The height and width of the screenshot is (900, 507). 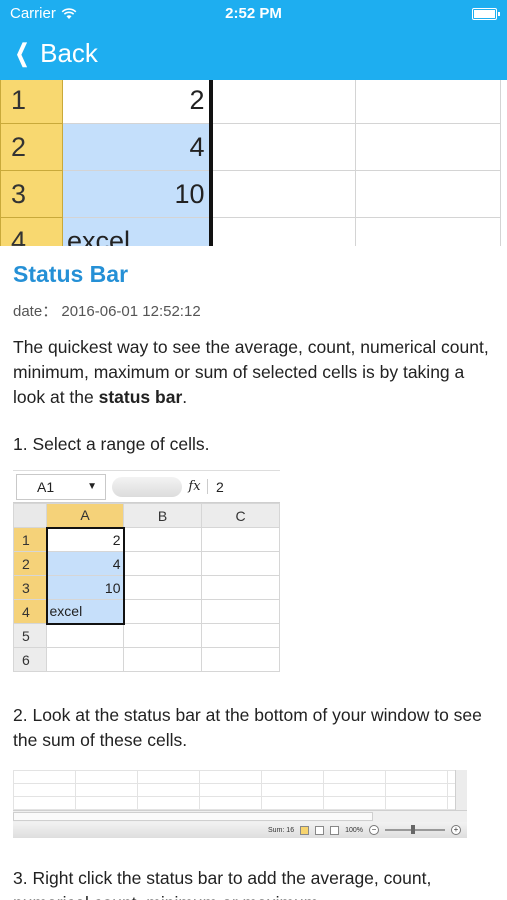 I want to click on name-box: A1 ▼, so click(x=61, y=486).